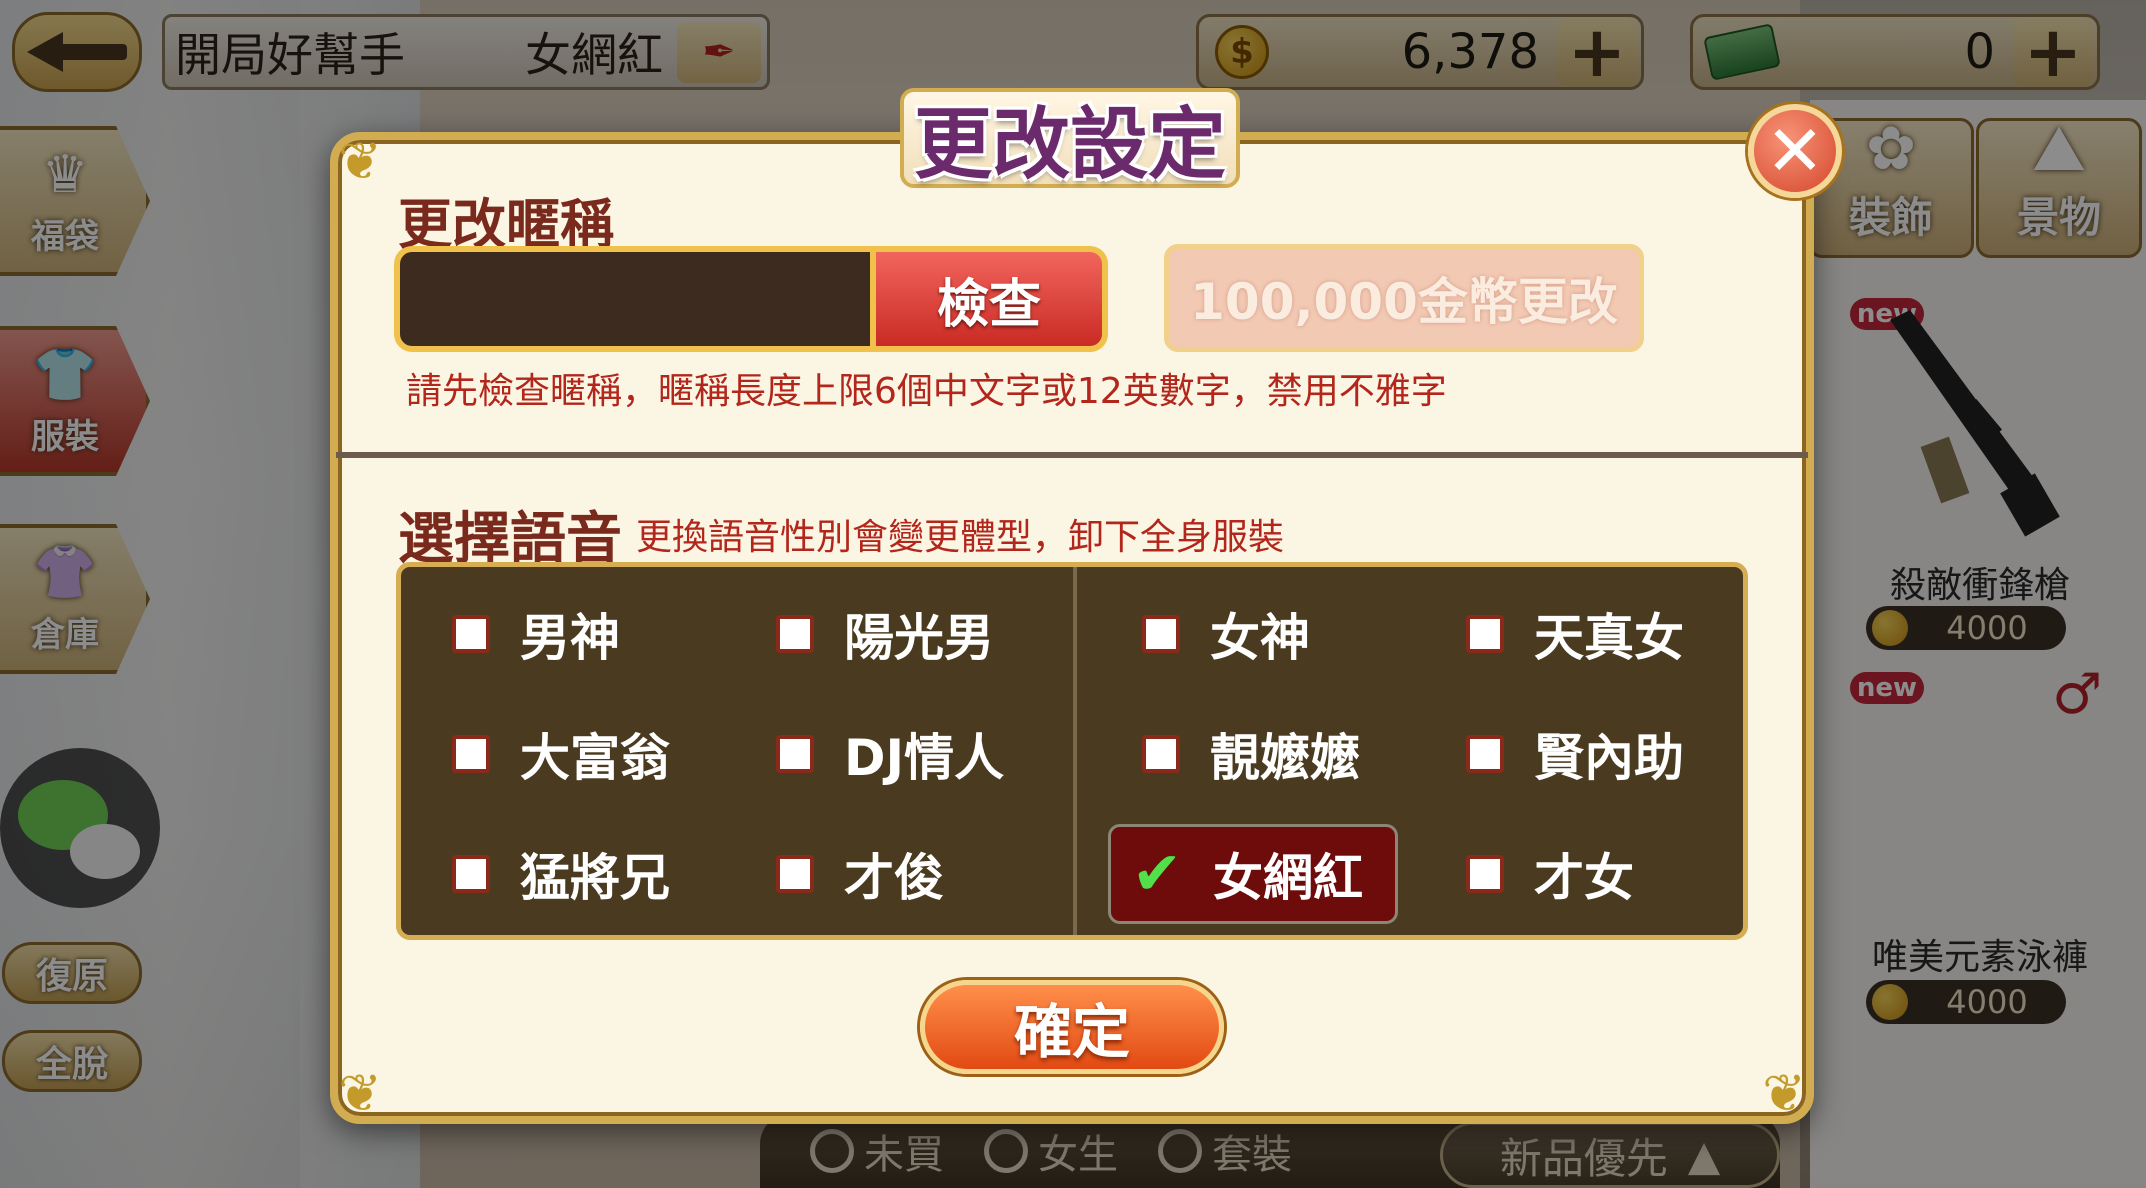  I want to click on check-nickname-button: 檢查, so click(989, 299).